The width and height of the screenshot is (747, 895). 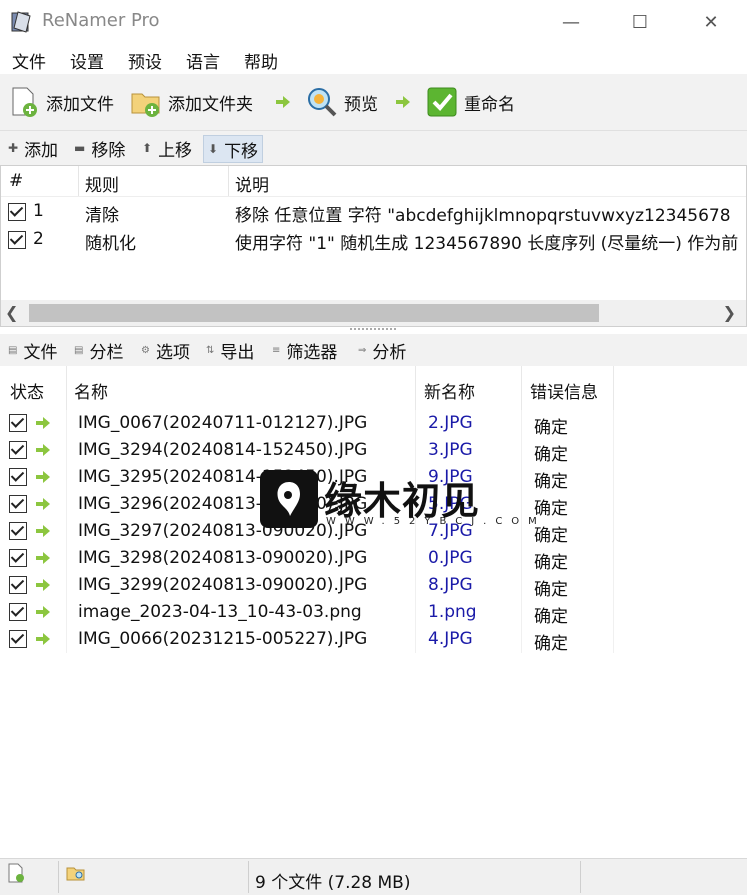 What do you see at coordinates (450, 639) in the screenshot?
I see `file-new-name: 4.JPG` at bounding box center [450, 639].